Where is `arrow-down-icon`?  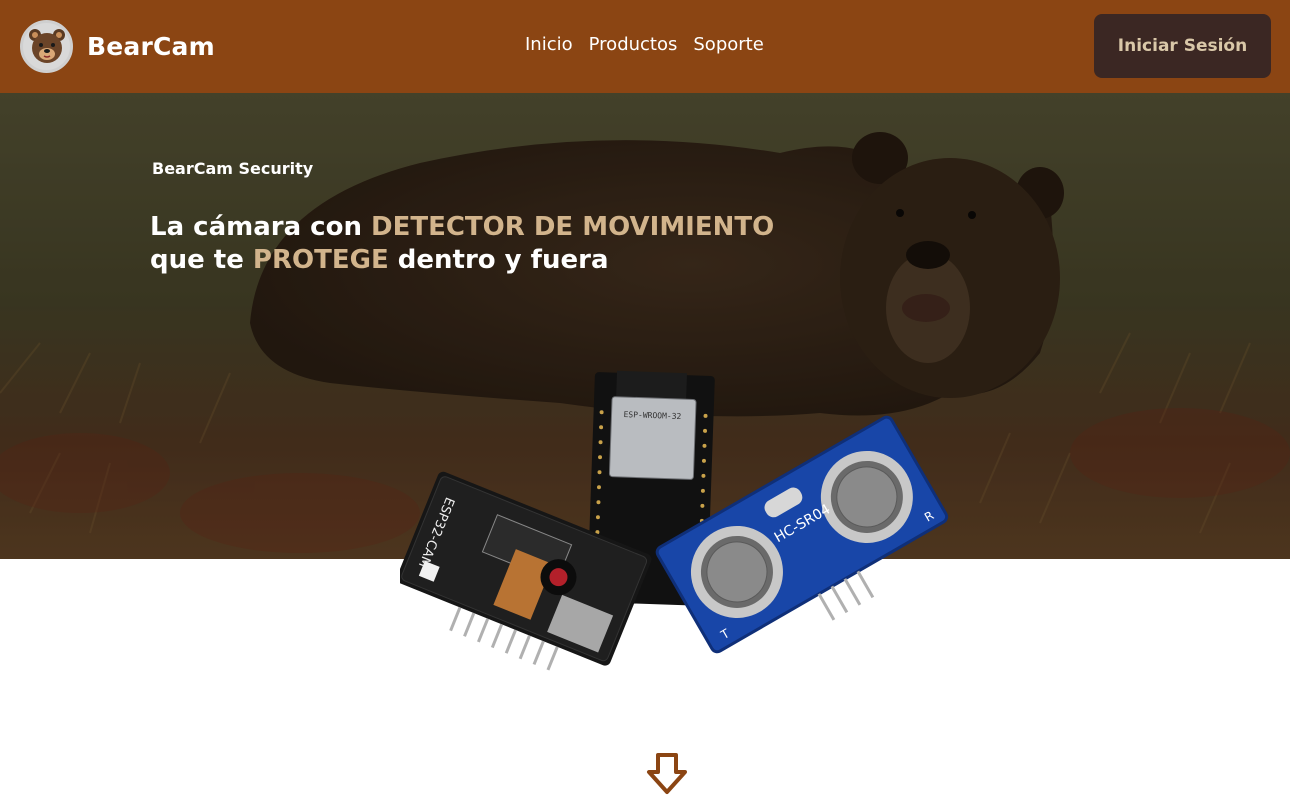
arrow-down-icon is located at coordinates (667, 774).